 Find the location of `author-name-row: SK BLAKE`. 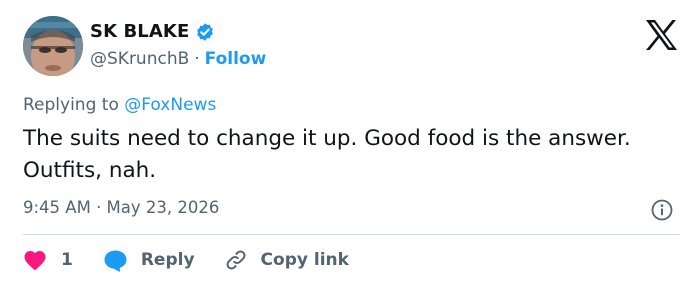

author-name-row: SK BLAKE is located at coordinates (152, 31).